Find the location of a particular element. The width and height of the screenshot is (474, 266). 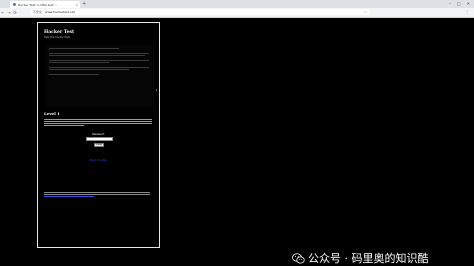

back-link: Back to index is located at coordinates (98, 160).